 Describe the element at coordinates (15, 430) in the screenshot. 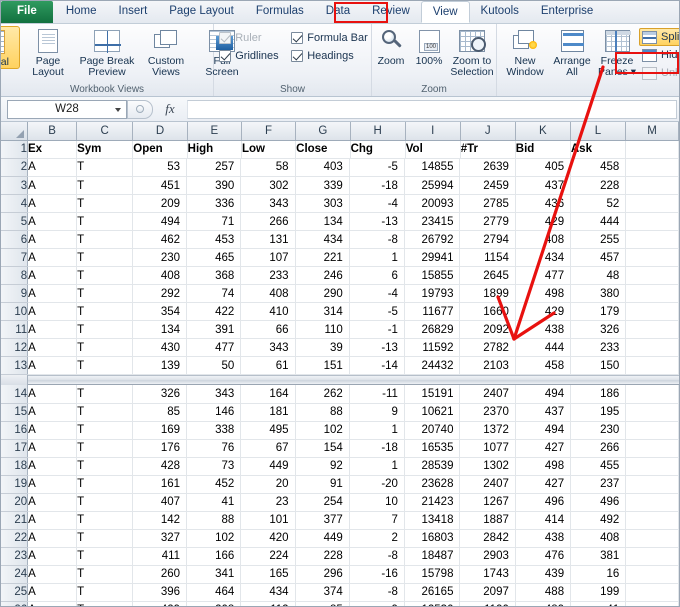

I see `row-header: 16` at that location.